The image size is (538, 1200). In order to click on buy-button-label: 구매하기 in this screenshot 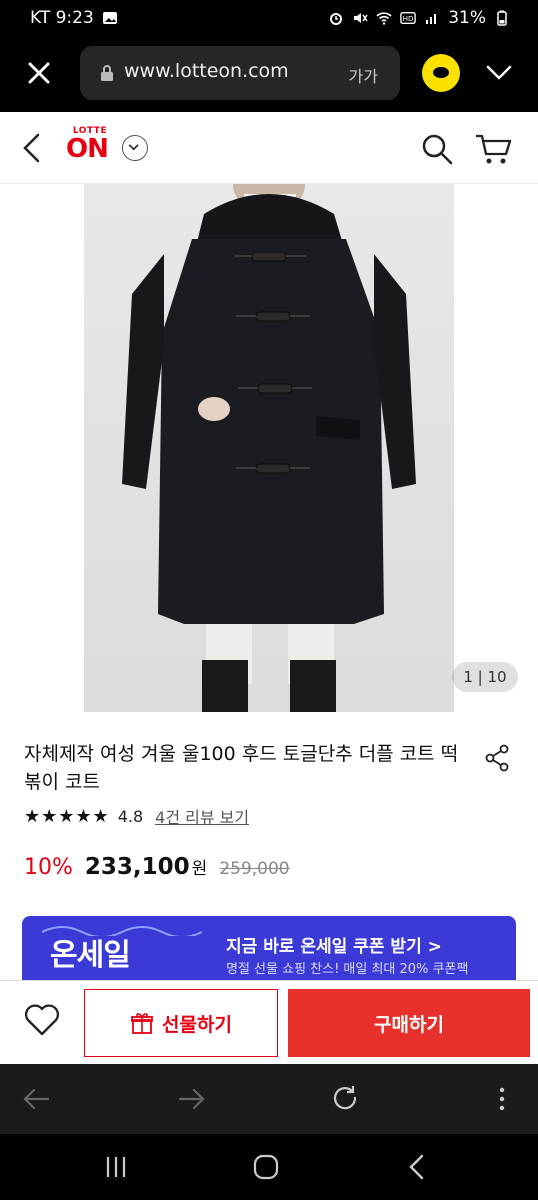, I will do `click(409, 1024)`.